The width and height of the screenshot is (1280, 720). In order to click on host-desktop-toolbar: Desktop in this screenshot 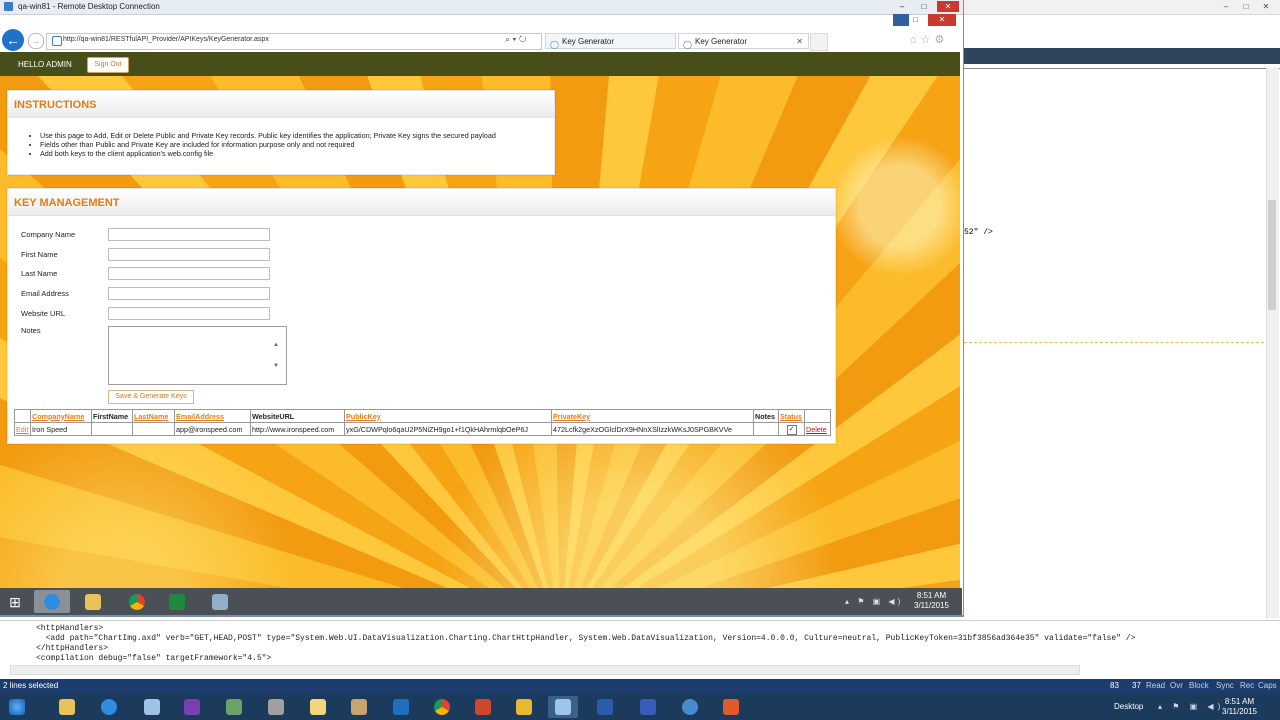, I will do `click(1128, 706)`.